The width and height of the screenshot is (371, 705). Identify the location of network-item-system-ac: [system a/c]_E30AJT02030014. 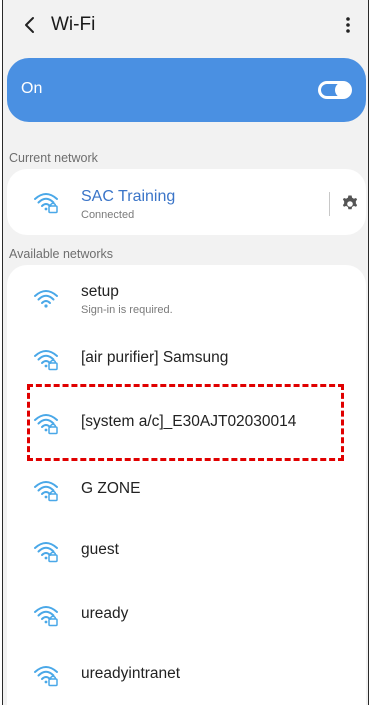
(186, 423).